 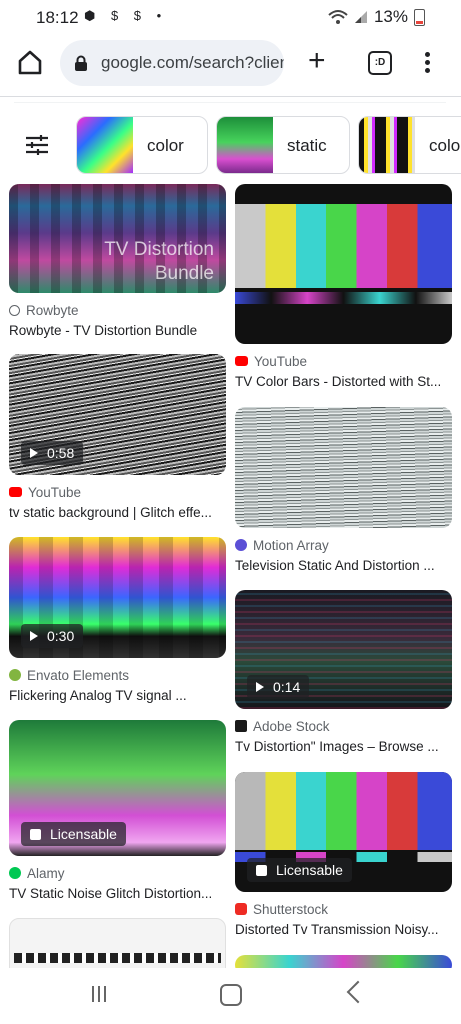 What do you see at coordinates (117, 414) in the screenshot?
I see `result-image: 0:58` at bounding box center [117, 414].